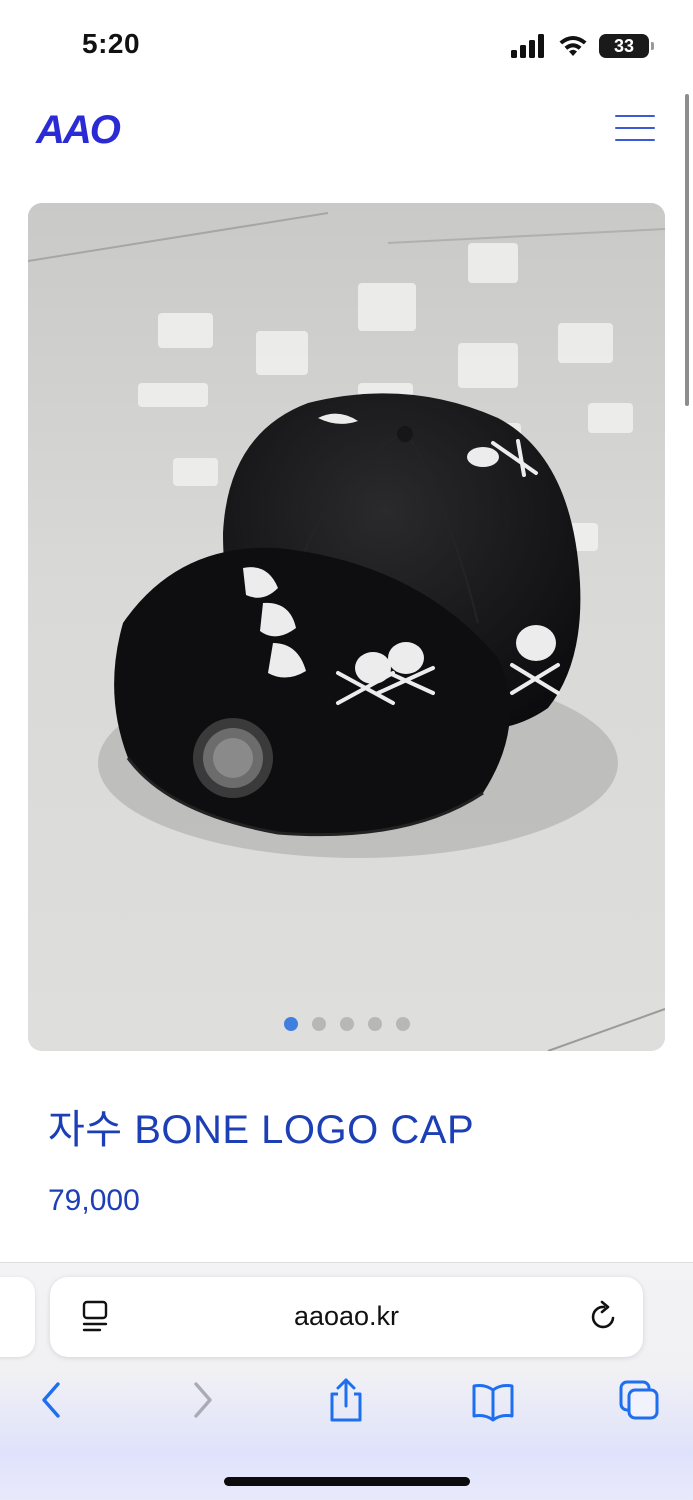  What do you see at coordinates (604, 1316) in the screenshot?
I see `reload-icon` at bounding box center [604, 1316].